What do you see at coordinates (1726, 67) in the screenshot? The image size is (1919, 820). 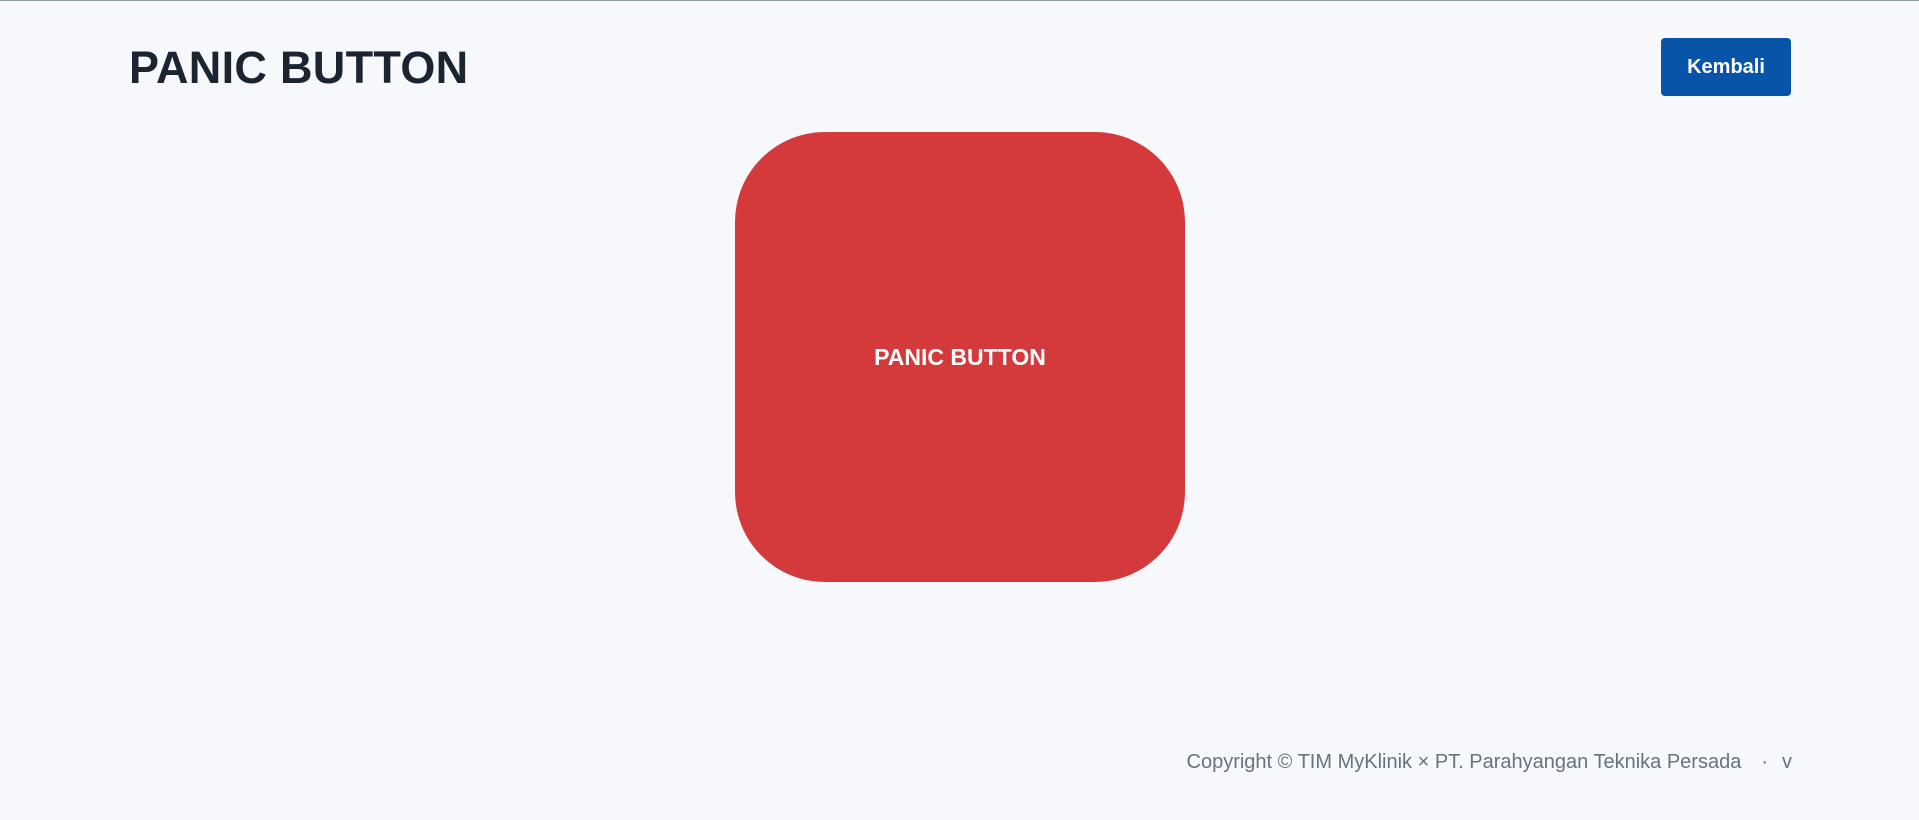 I see `back-button: Kembali` at bounding box center [1726, 67].